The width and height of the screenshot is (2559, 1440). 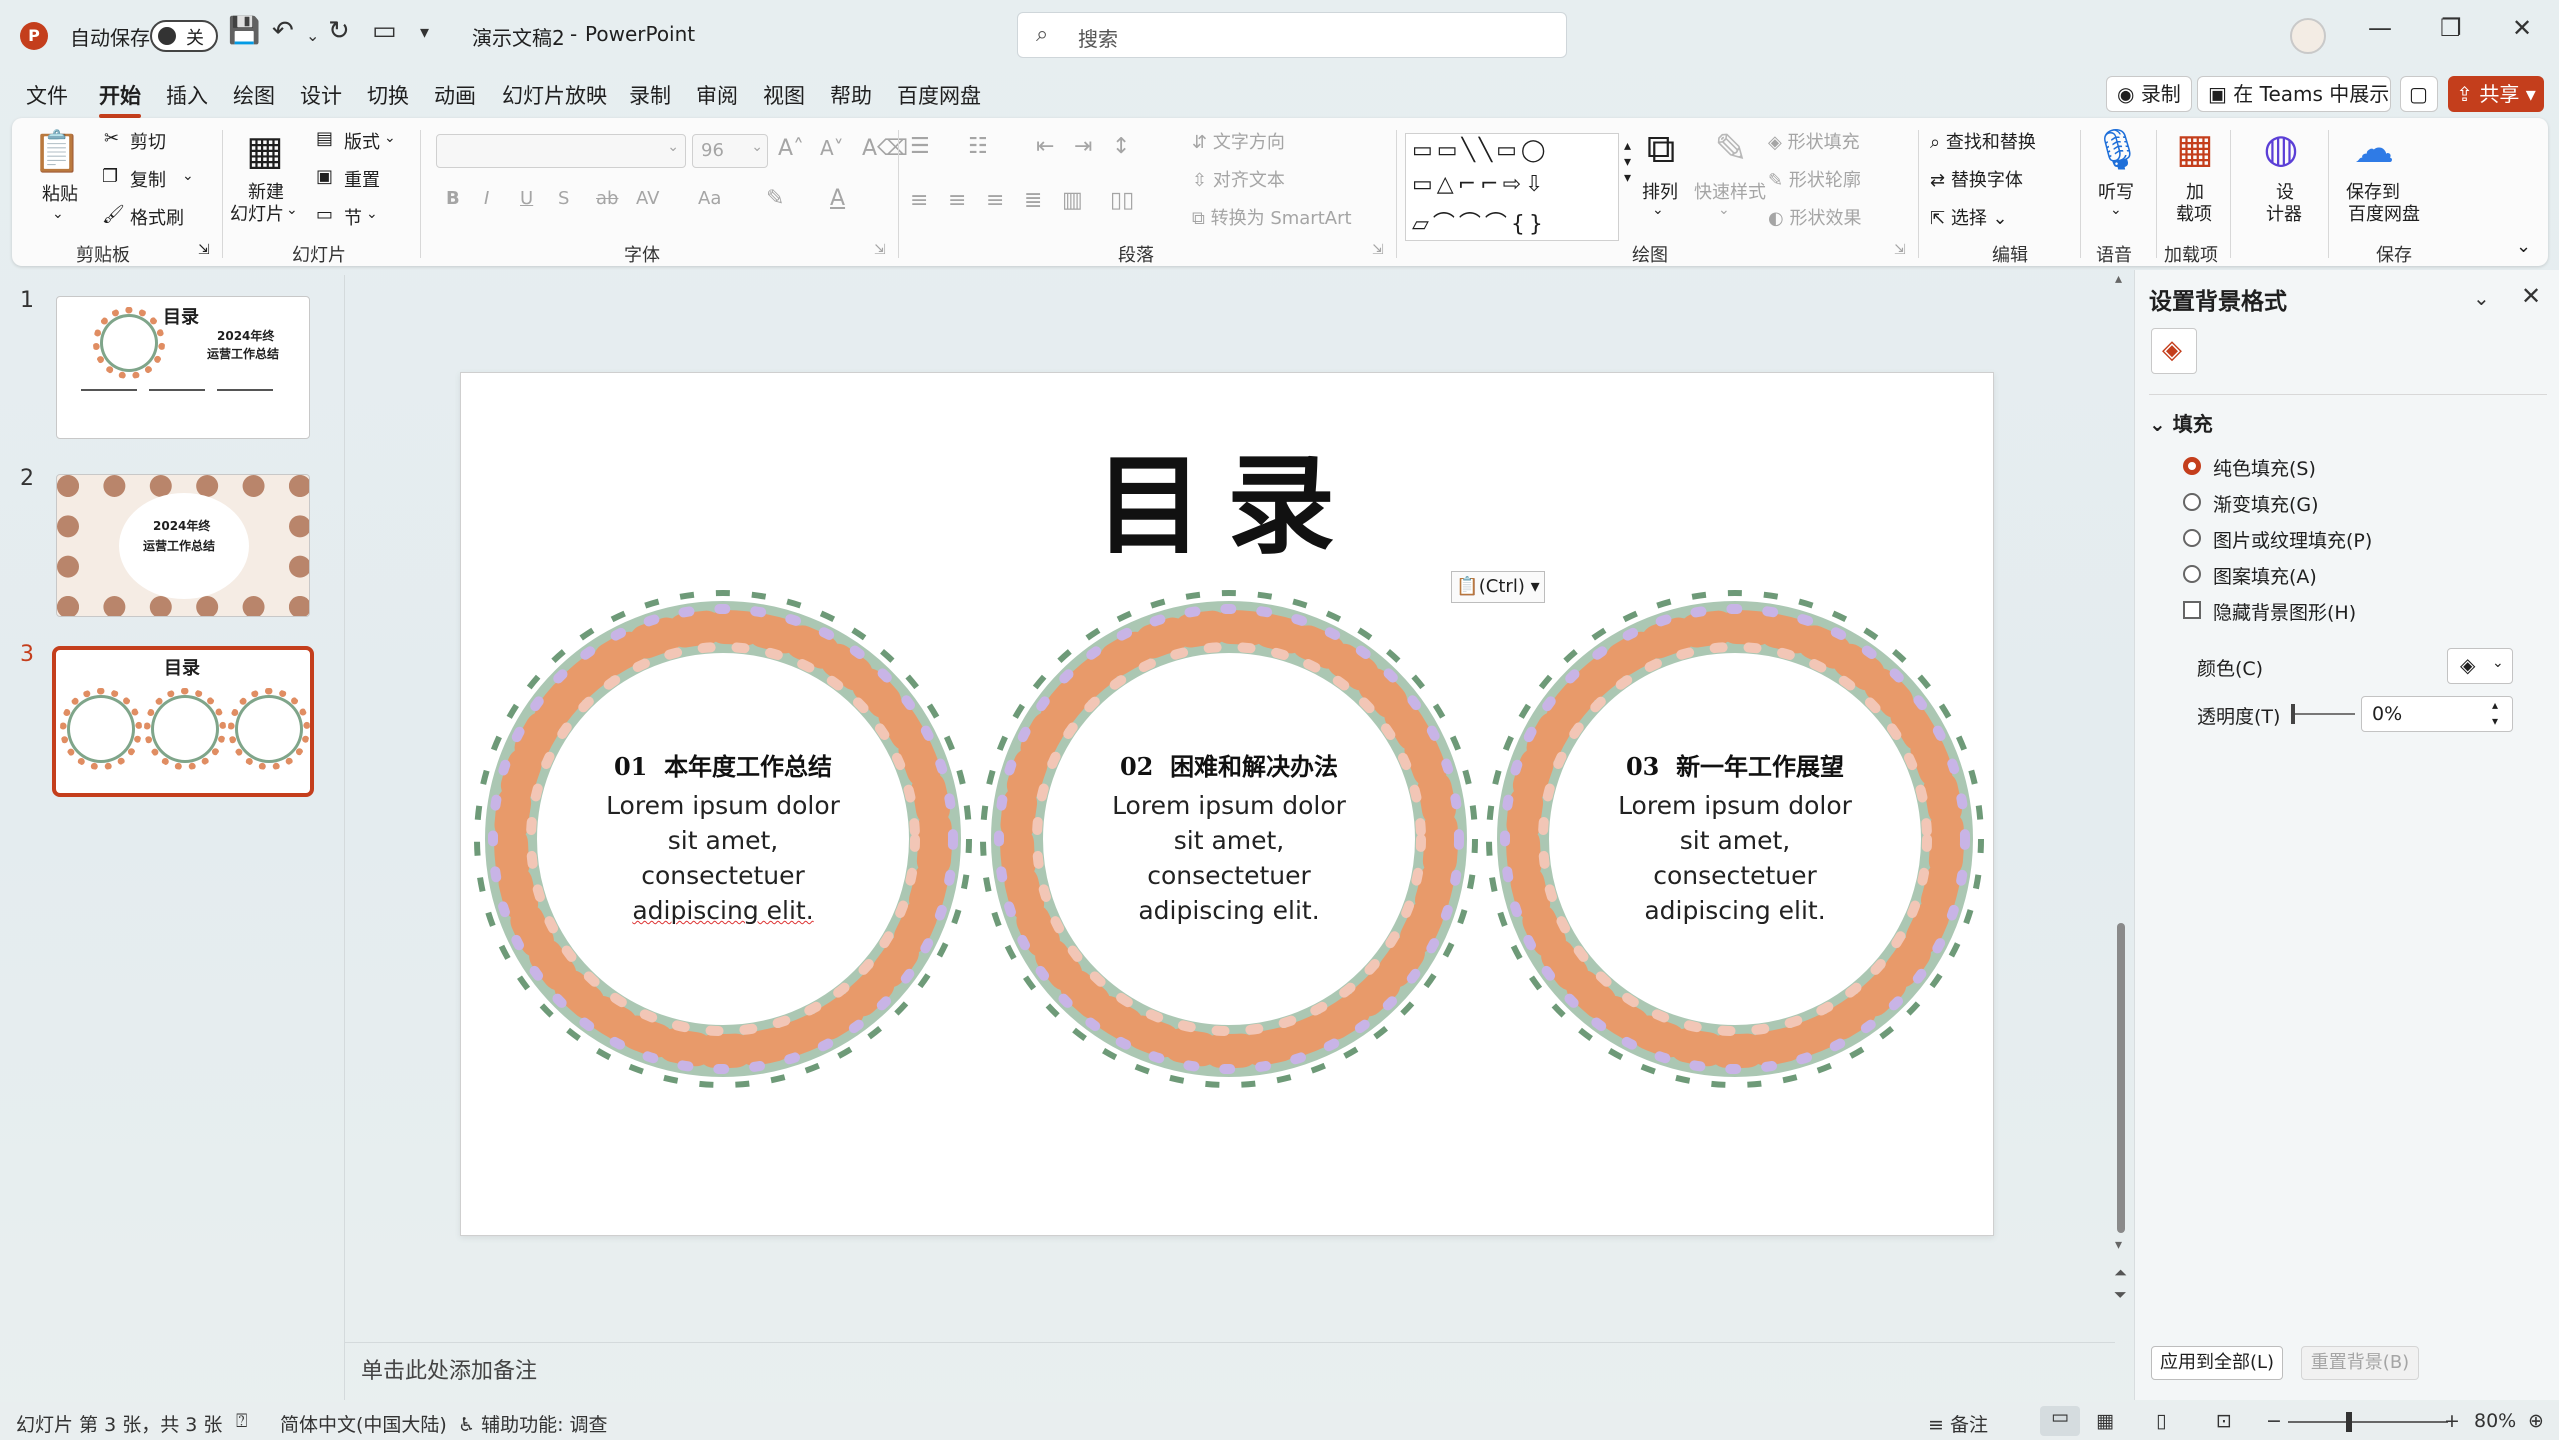 What do you see at coordinates (1230, 1370) in the screenshot?
I see `notes-area: 单击此处添加备注` at bounding box center [1230, 1370].